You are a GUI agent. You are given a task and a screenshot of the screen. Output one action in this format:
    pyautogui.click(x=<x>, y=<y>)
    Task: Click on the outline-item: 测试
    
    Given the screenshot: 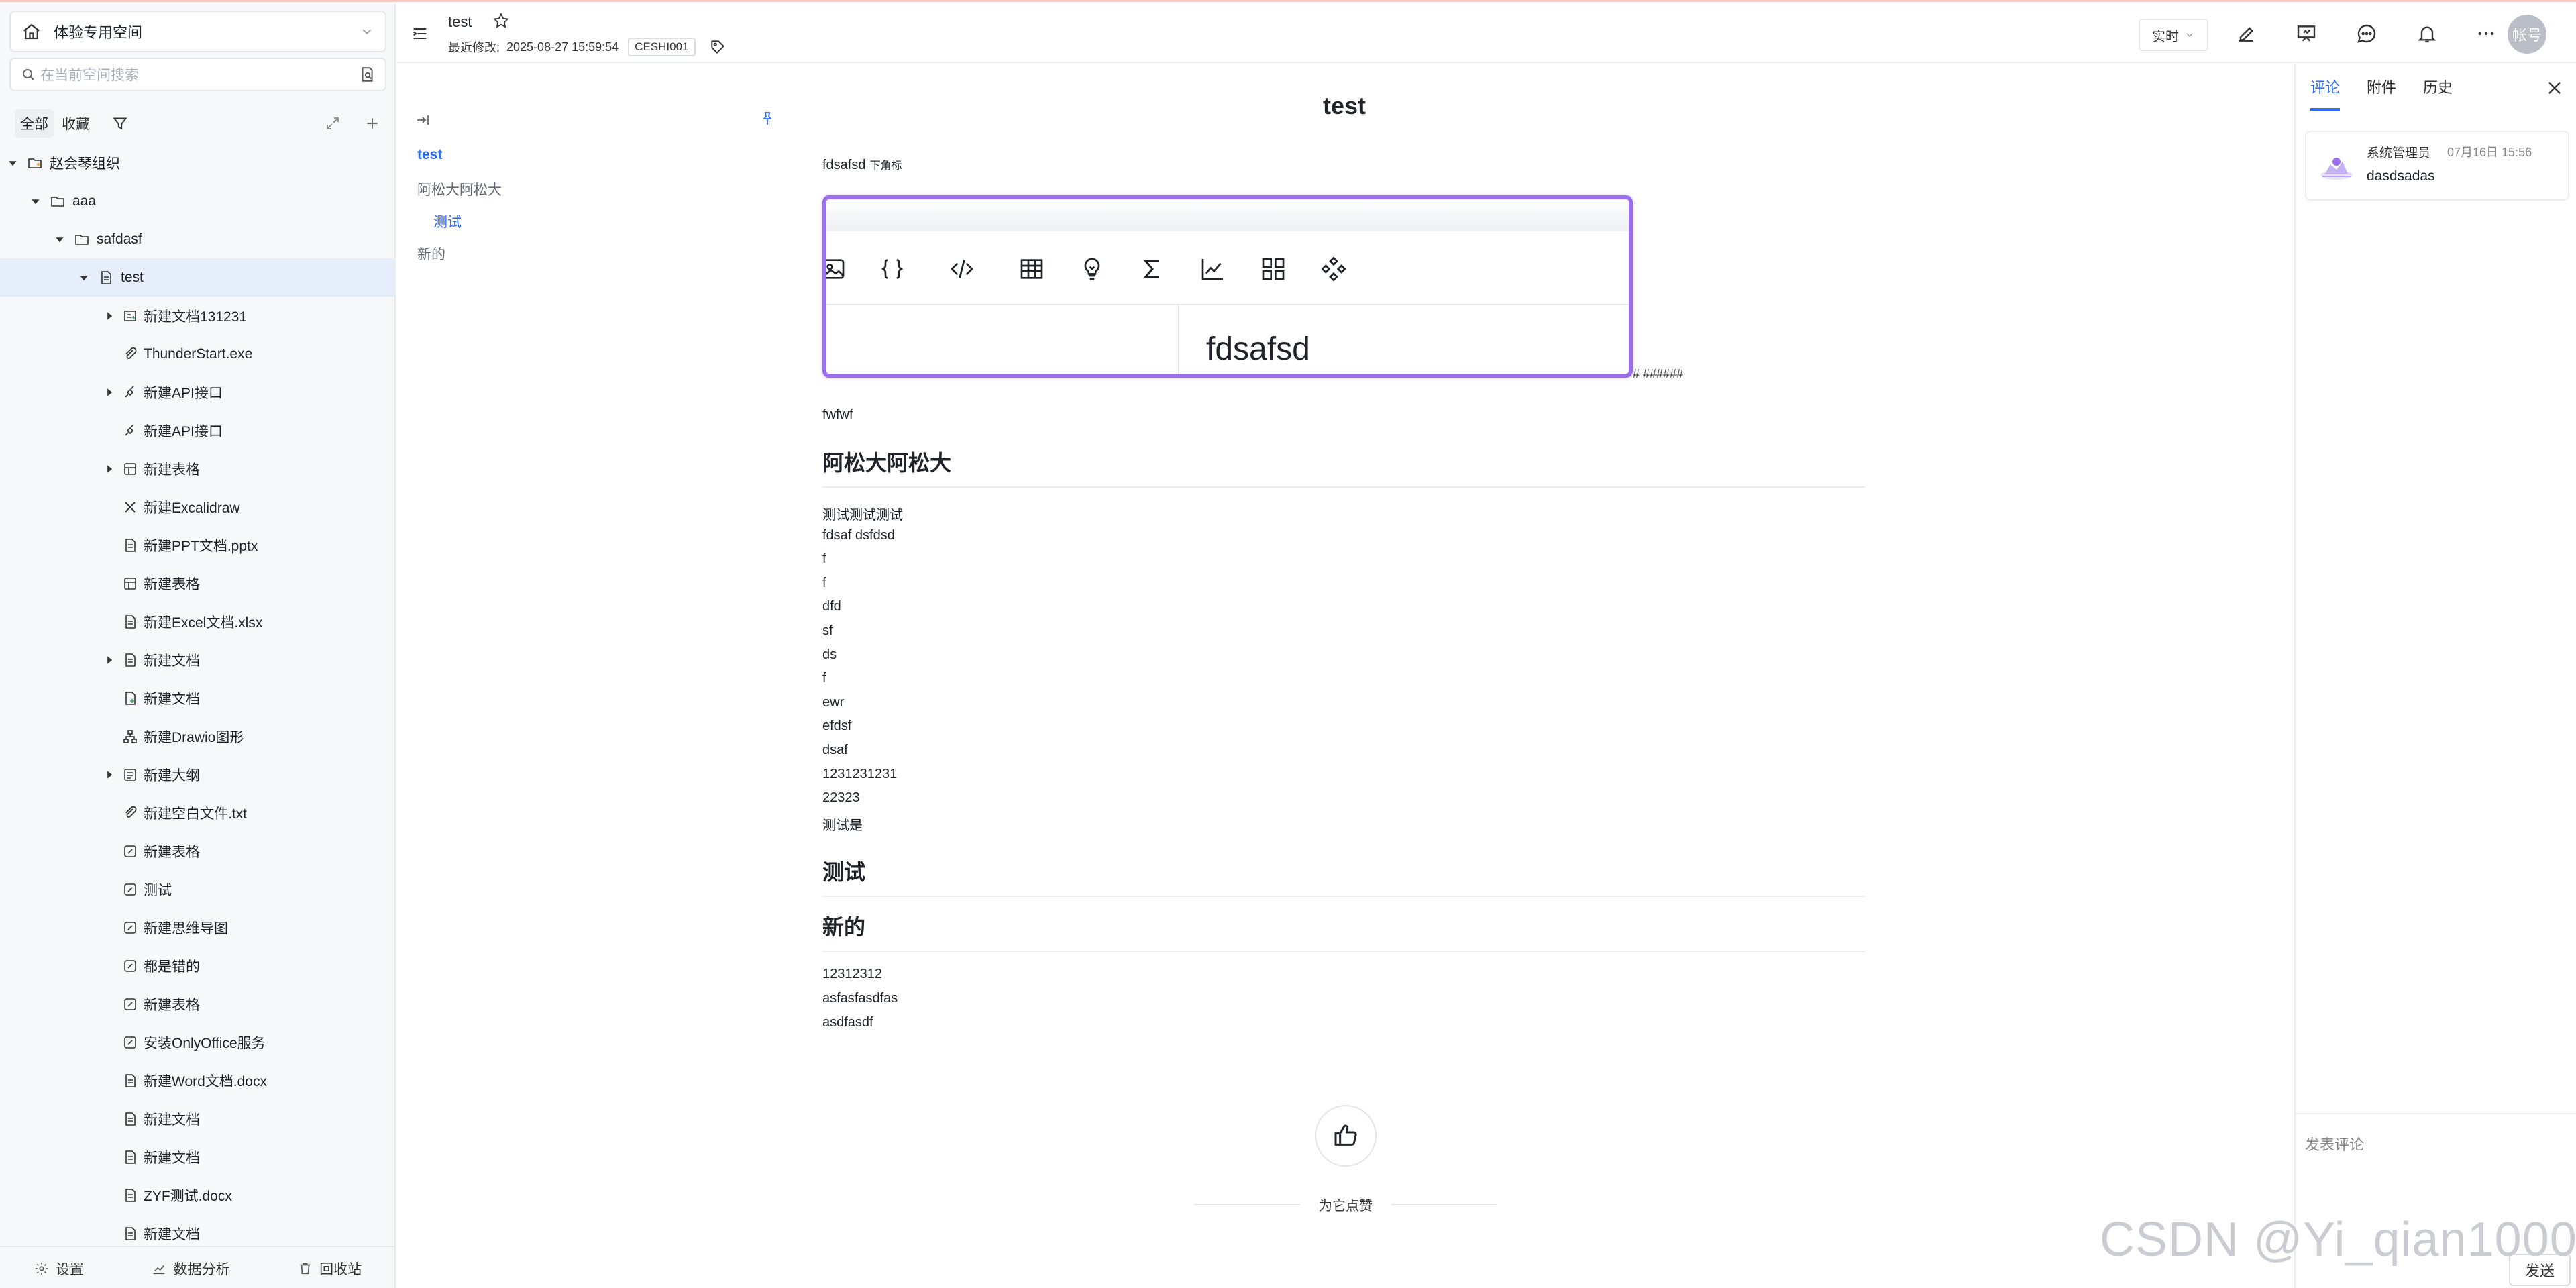 What is the action you would take?
    pyautogui.click(x=447, y=221)
    